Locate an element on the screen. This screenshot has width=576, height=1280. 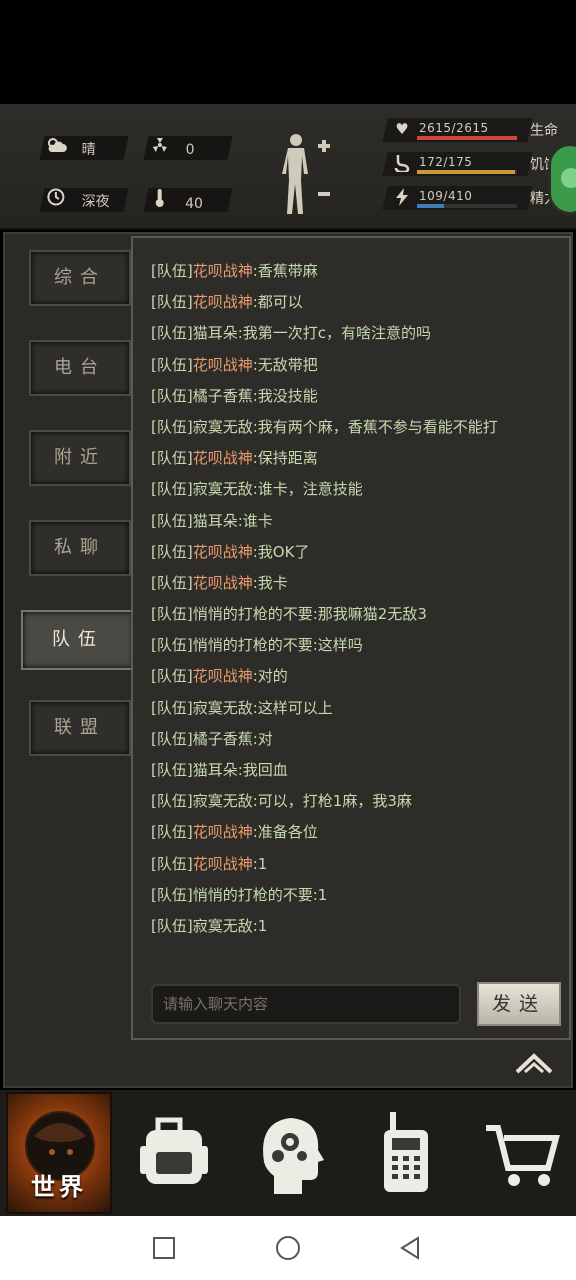
heart-icon: ♥ is located at coordinates (402, 129).